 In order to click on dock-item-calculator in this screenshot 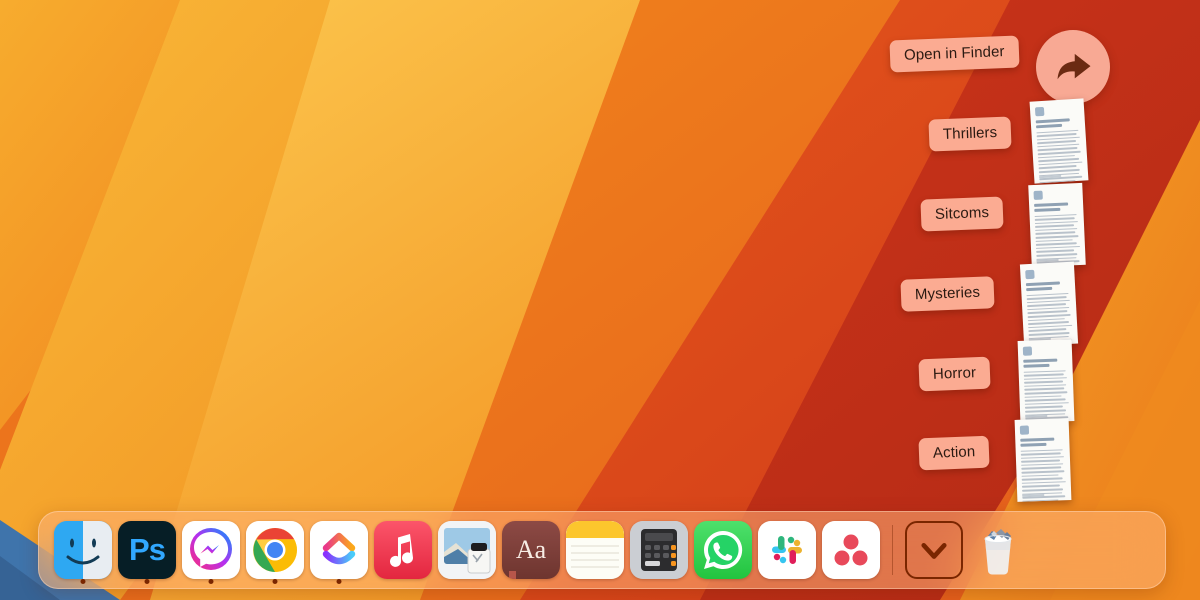, I will do `click(659, 550)`.